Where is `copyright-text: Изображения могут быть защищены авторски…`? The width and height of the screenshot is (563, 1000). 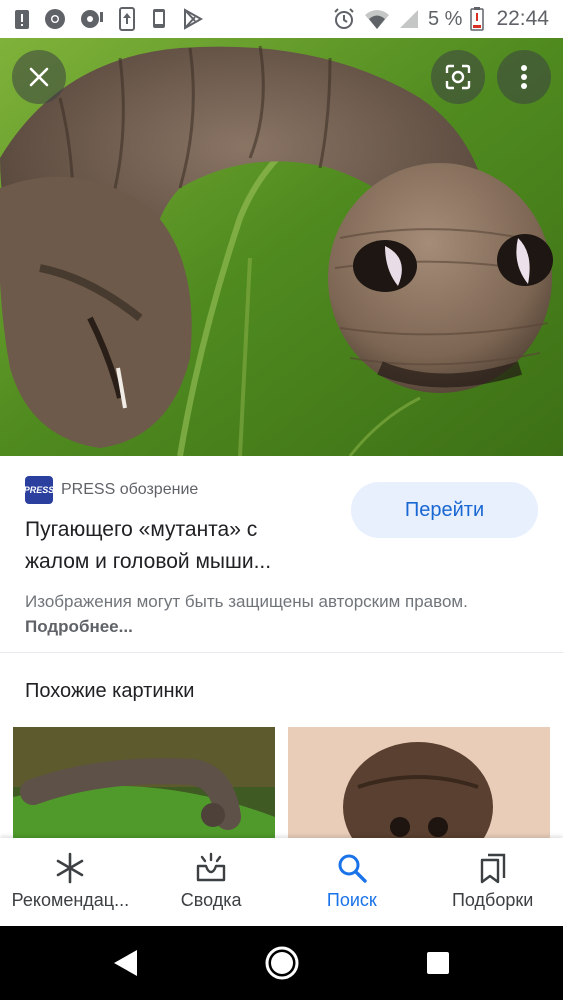
copyright-text: Изображения могут быть защищены авторски… is located at coordinates (246, 601).